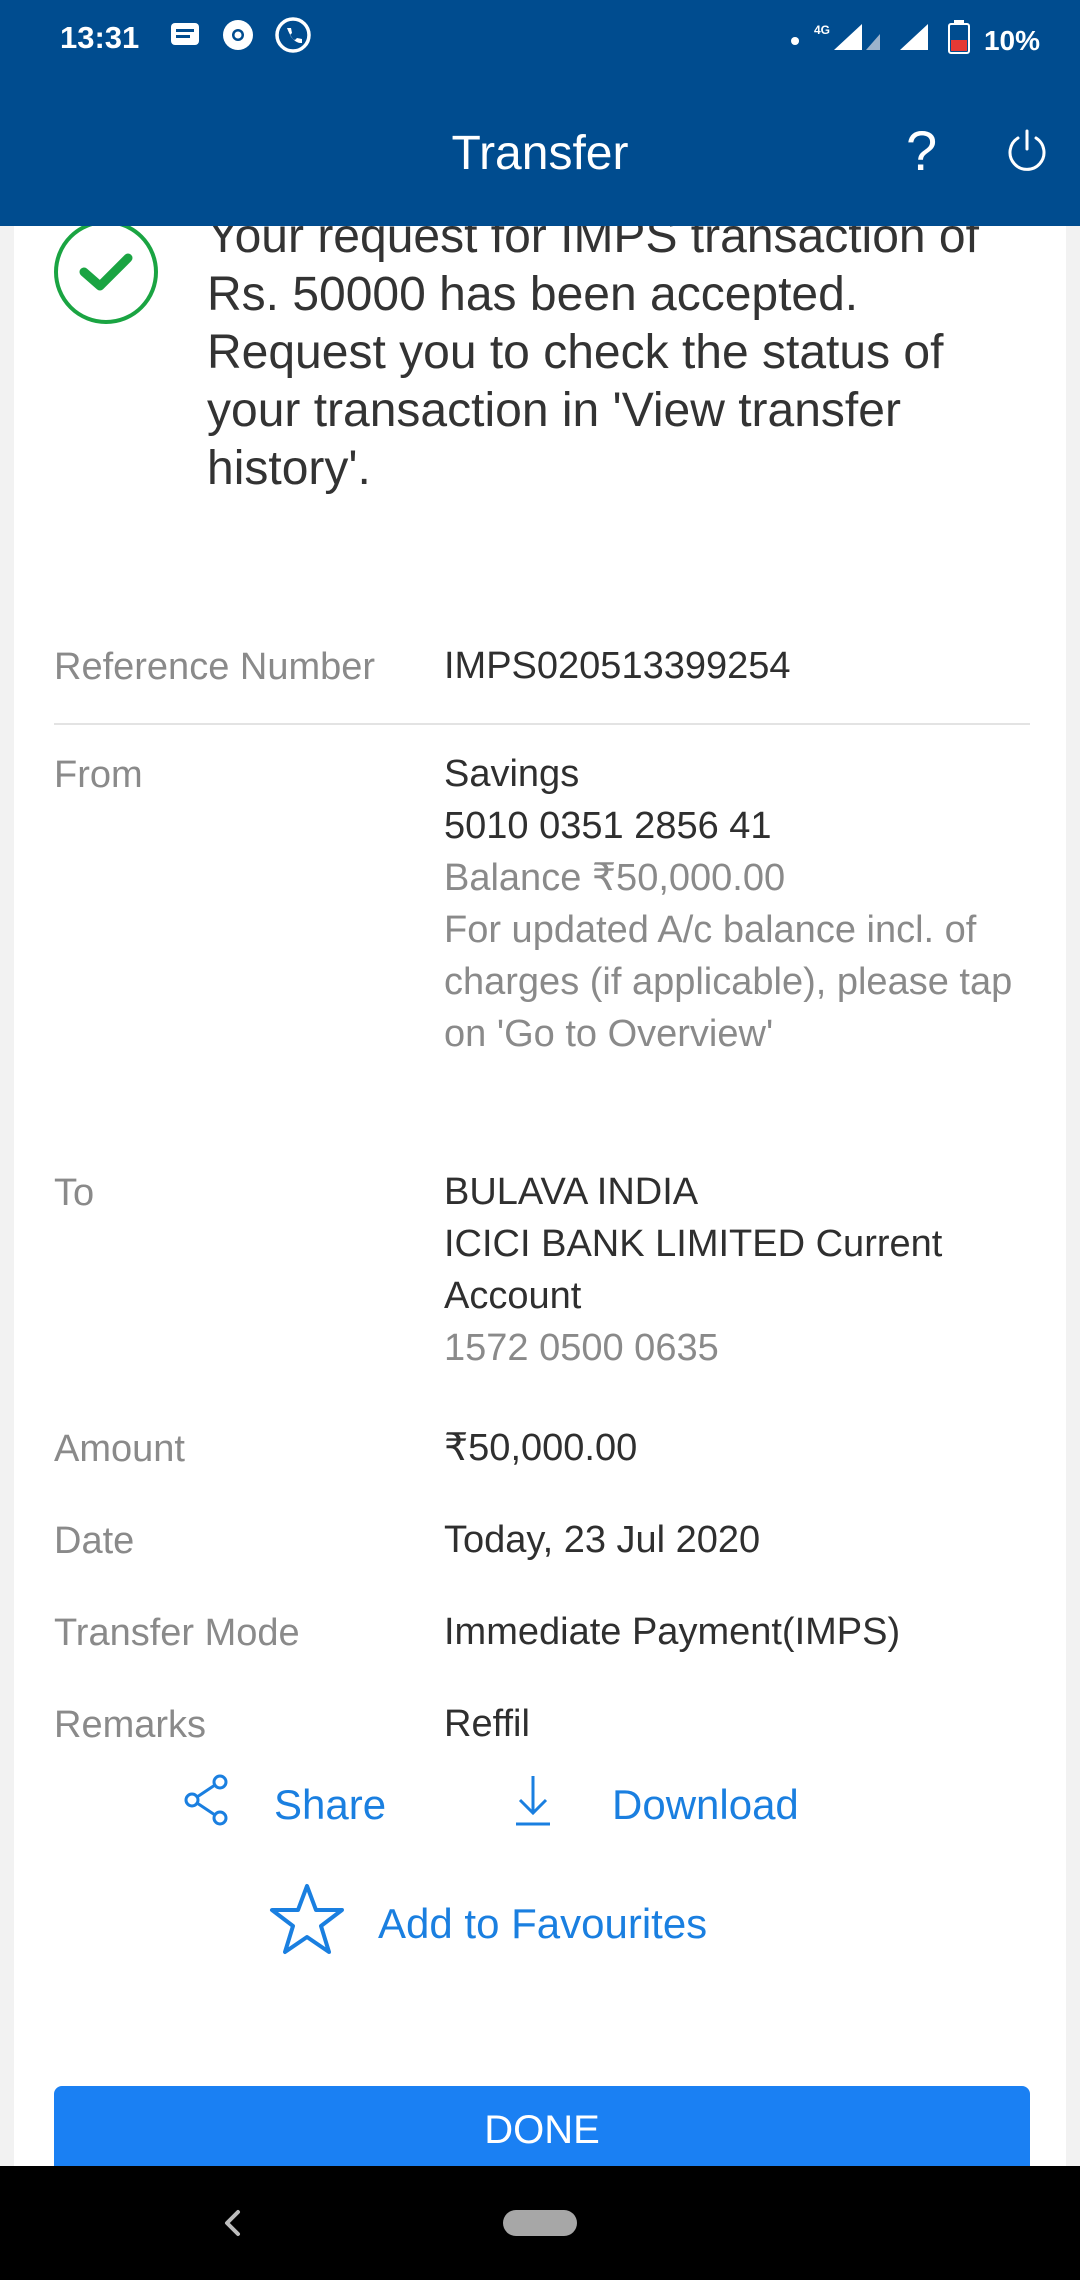 This screenshot has width=1080, height=2280. I want to click on status-right: • 4G 10%, so click(915, 40).